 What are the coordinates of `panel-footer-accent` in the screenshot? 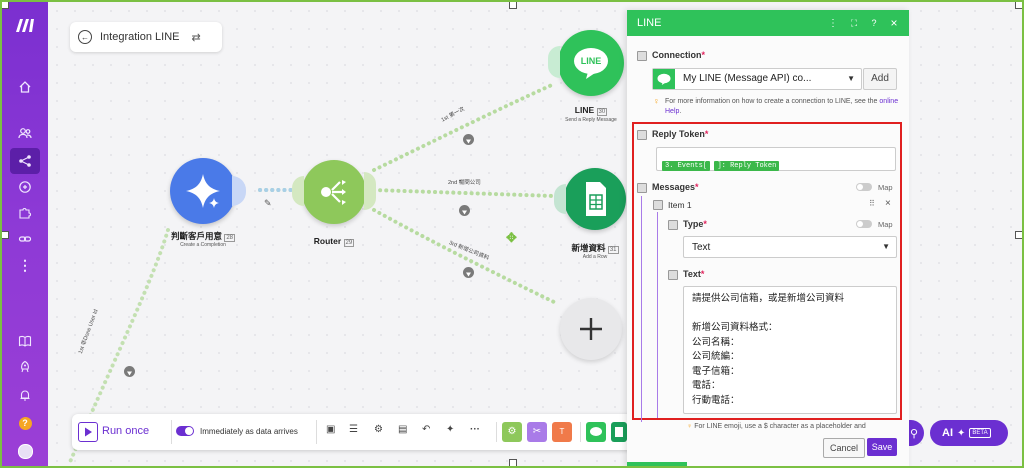 It's located at (657, 464).